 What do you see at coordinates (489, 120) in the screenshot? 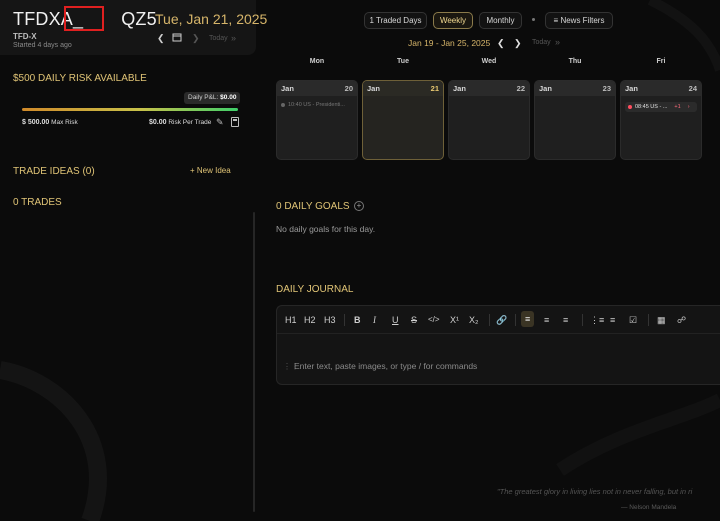
I see `day-card-wed: Jan 22` at bounding box center [489, 120].